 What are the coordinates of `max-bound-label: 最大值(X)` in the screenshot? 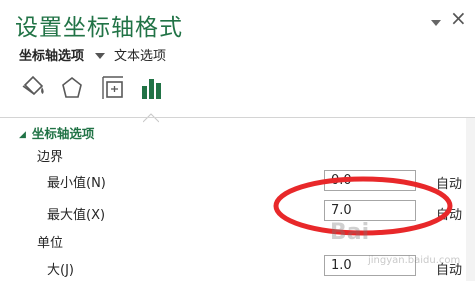 It's located at (76, 215).